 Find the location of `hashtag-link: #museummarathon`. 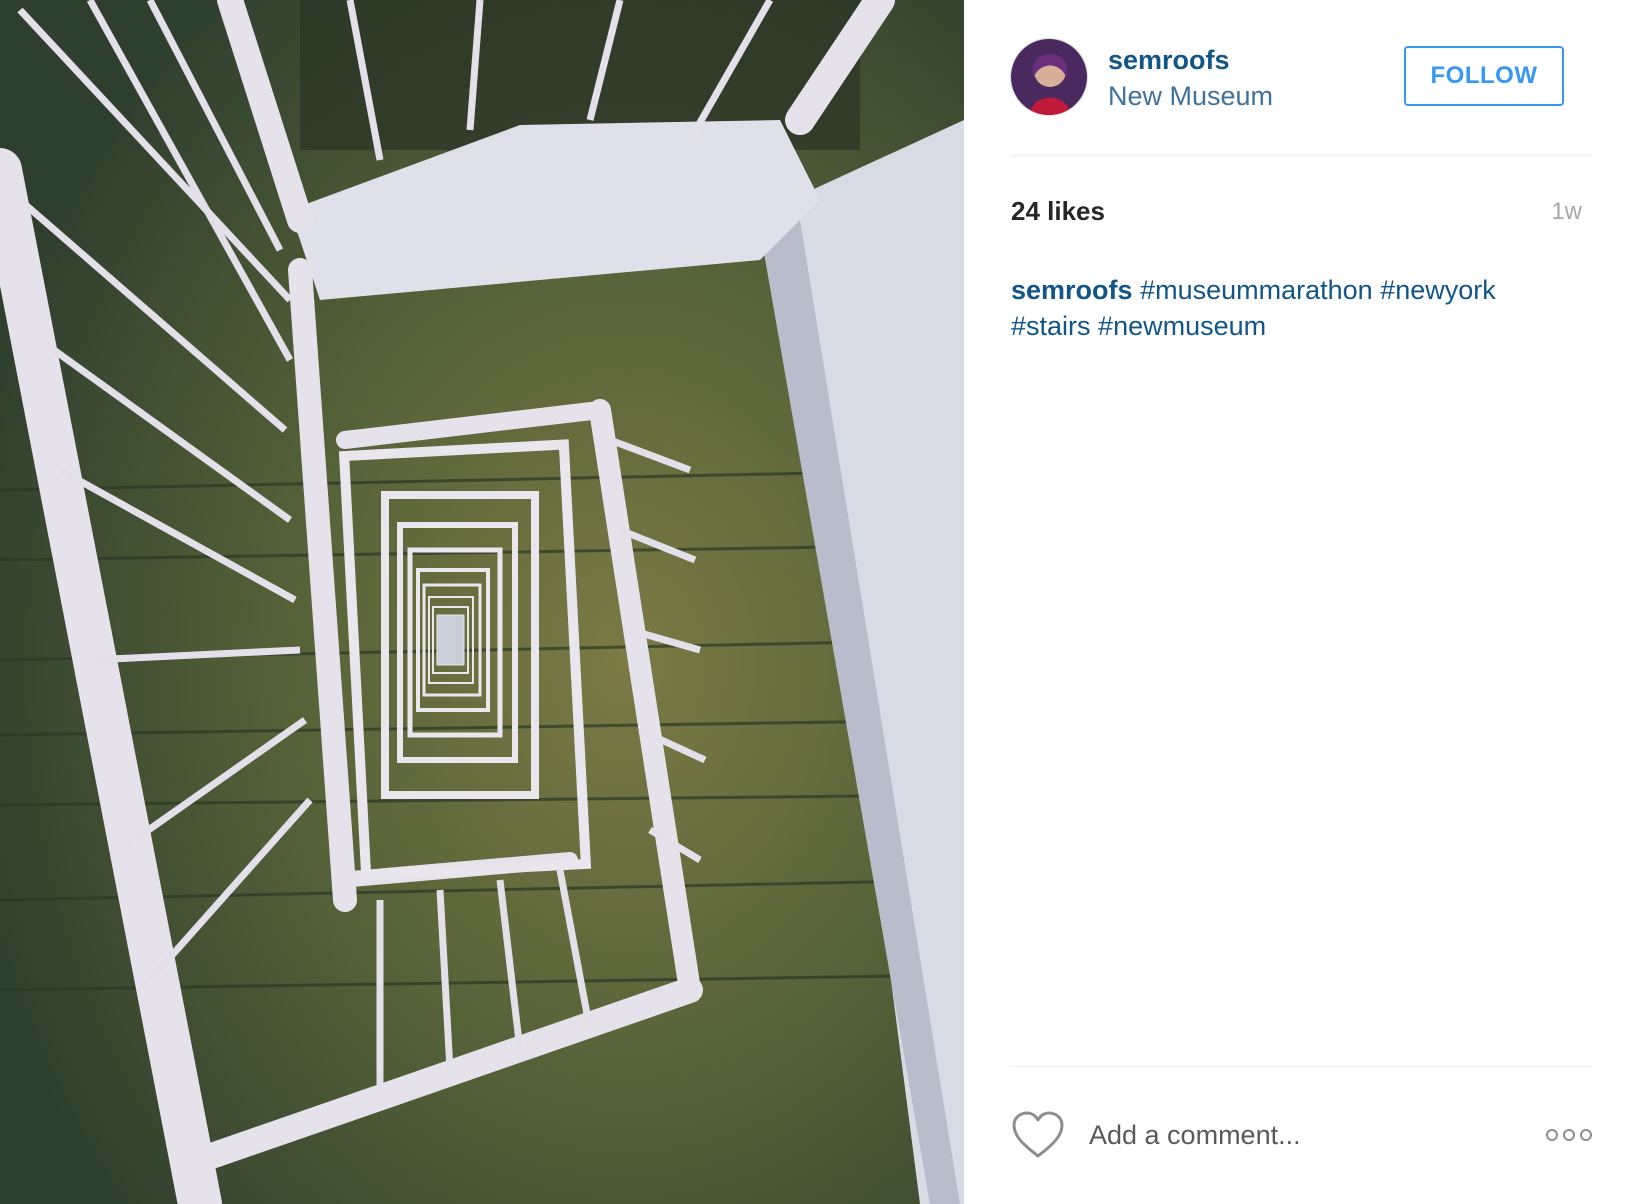

hashtag-link: #museummarathon is located at coordinates (1256, 290).